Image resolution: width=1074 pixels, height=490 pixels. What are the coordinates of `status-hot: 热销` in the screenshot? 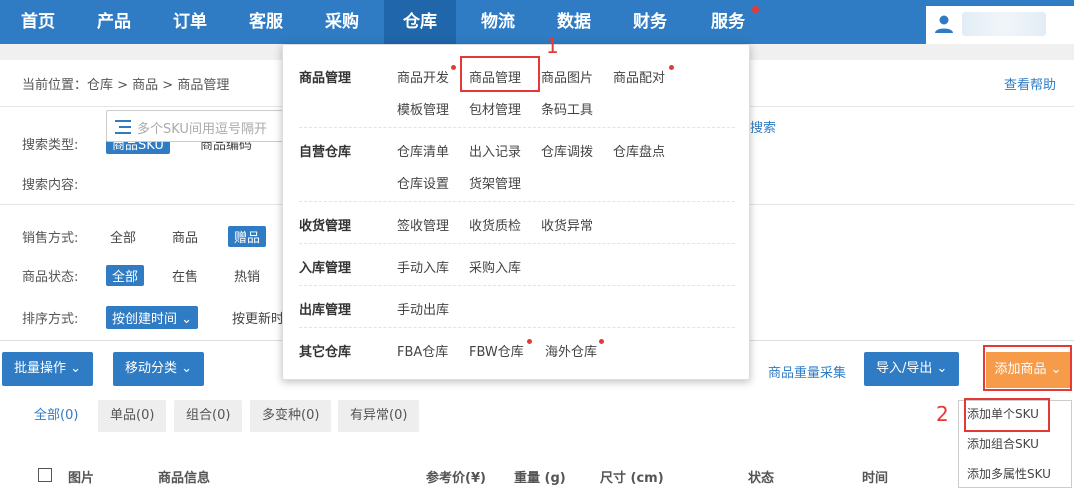 It's located at (247, 275).